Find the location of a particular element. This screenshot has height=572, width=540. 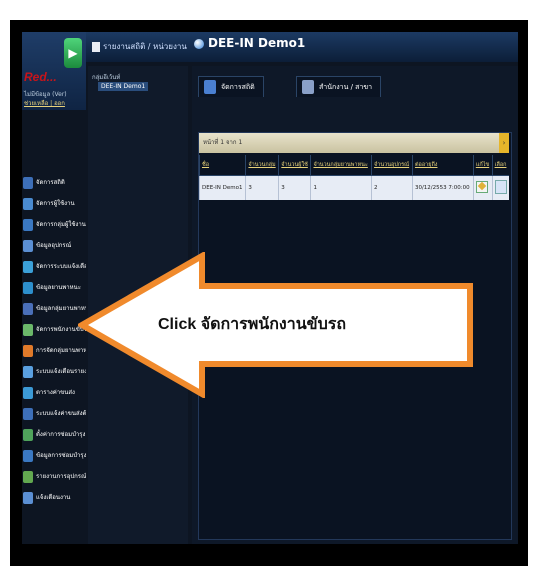

sidebar-item-label: ระบบแจ้งค่าขนส่งต้น is located at coordinates (61, 413).